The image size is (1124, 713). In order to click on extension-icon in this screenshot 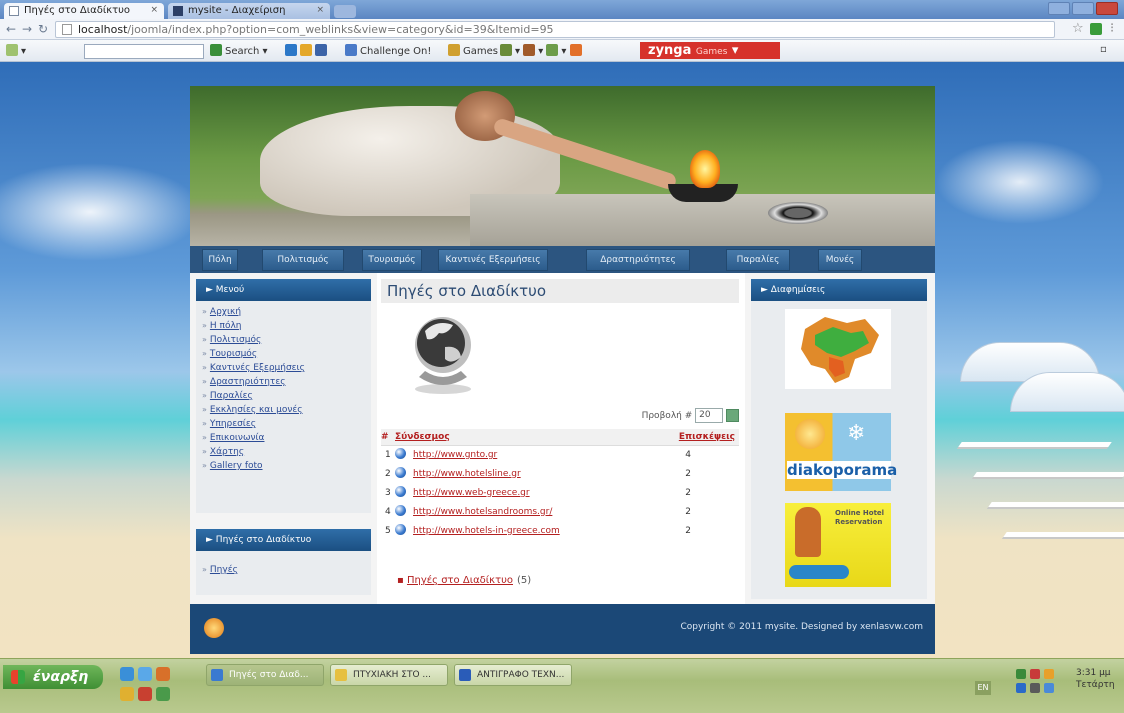, I will do `click(1096, 29)`.